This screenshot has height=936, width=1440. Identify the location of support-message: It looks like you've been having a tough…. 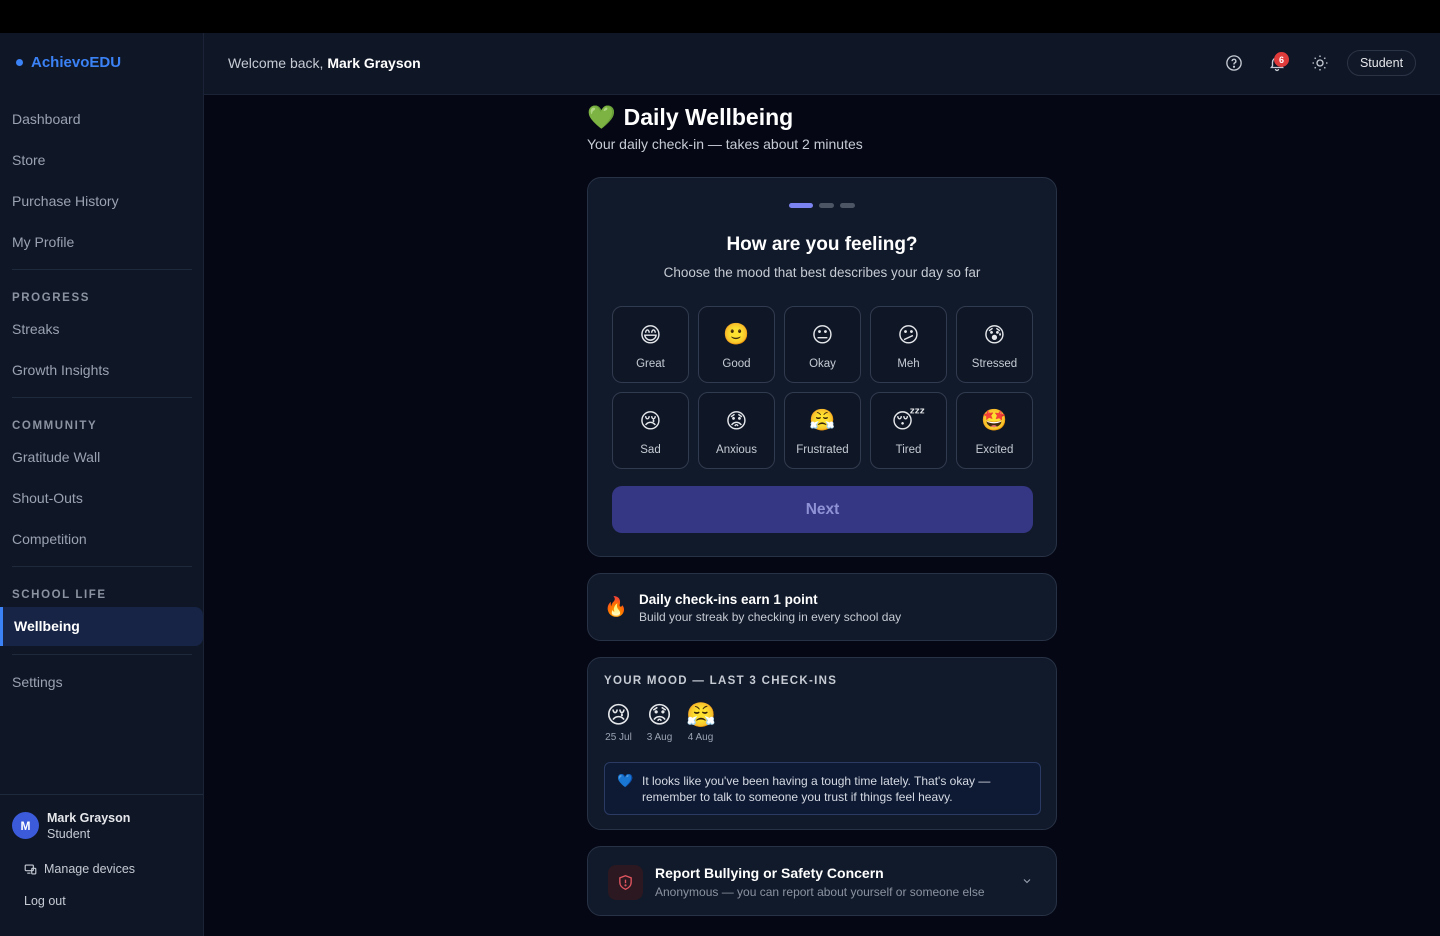
(816, 789).